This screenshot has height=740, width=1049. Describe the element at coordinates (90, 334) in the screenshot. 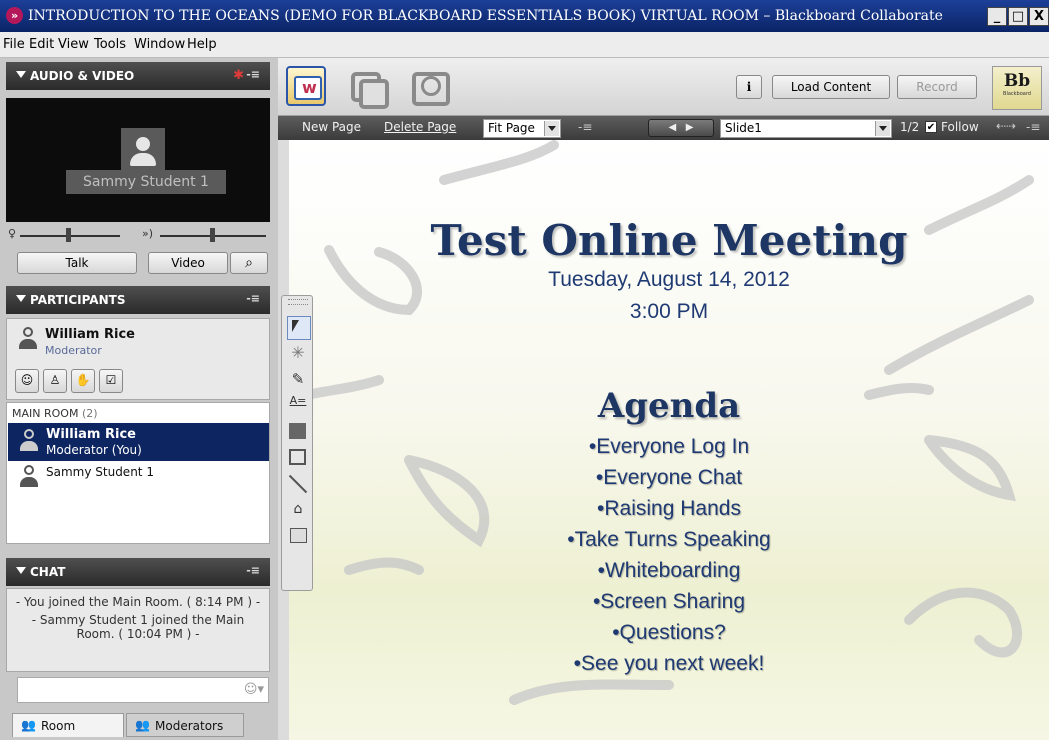

I see `self-name: William Rice` at that location.